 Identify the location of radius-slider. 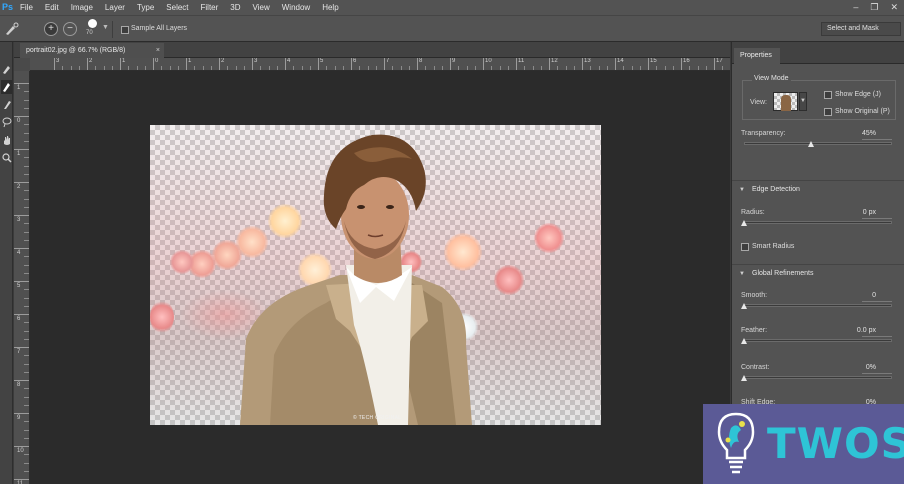
(818, 222).